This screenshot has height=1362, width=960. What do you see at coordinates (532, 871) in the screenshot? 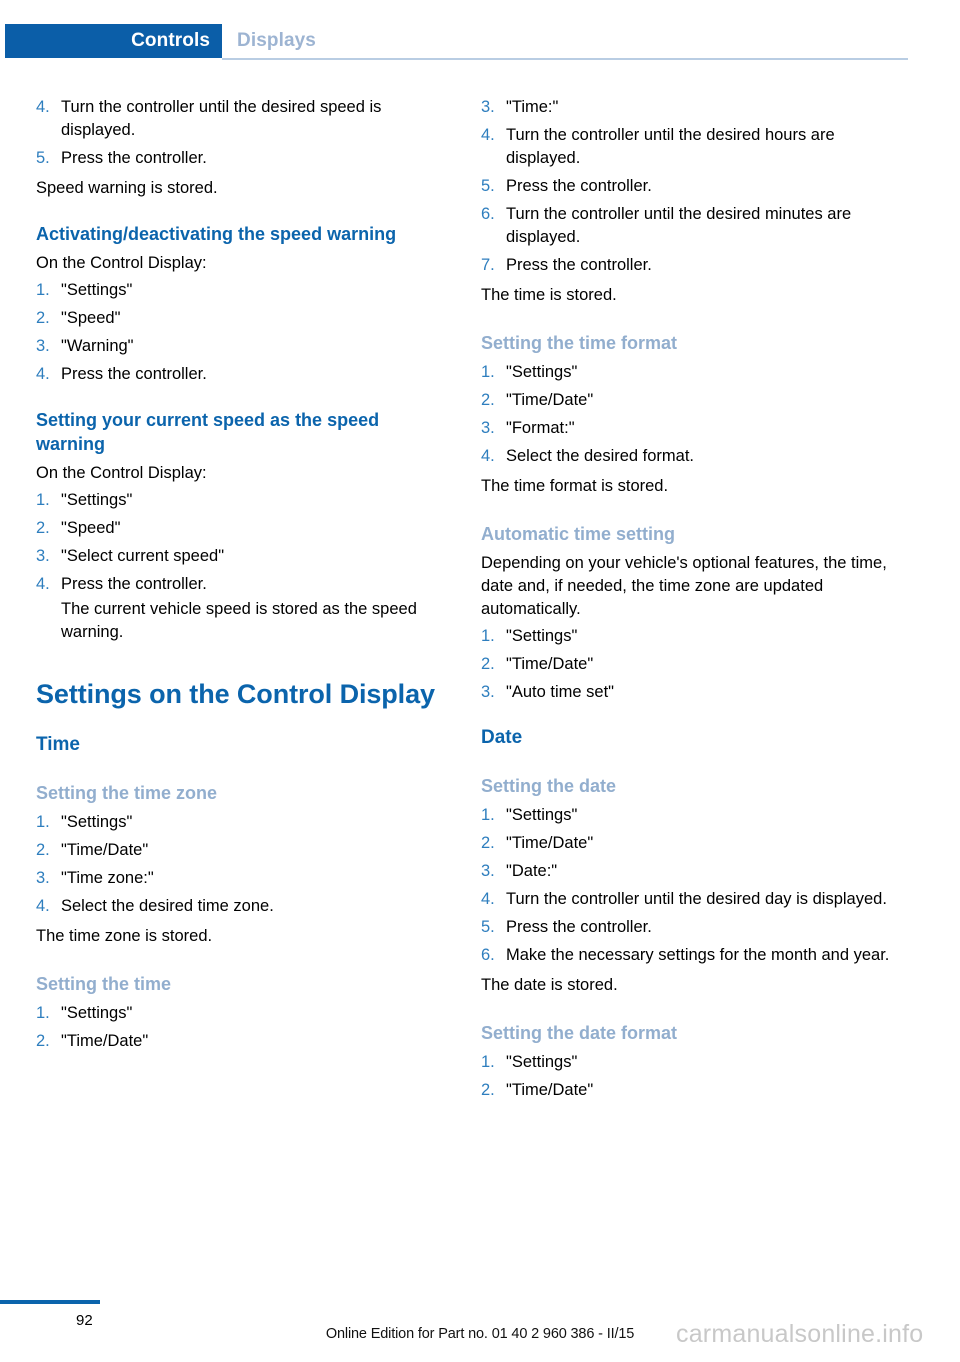
I see `list-item-text: "Date:"` at bounding box center [532, 871].